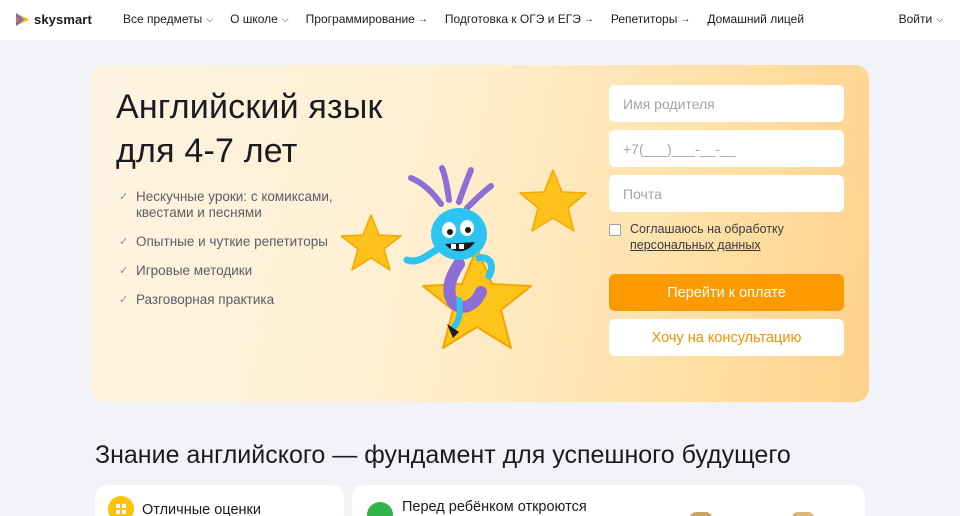 The image size is (960, 516). Describe the element at coordinates (608, 500) in the screenshot. I see `benefit-card: Перед ребёнком откроются` at that location.